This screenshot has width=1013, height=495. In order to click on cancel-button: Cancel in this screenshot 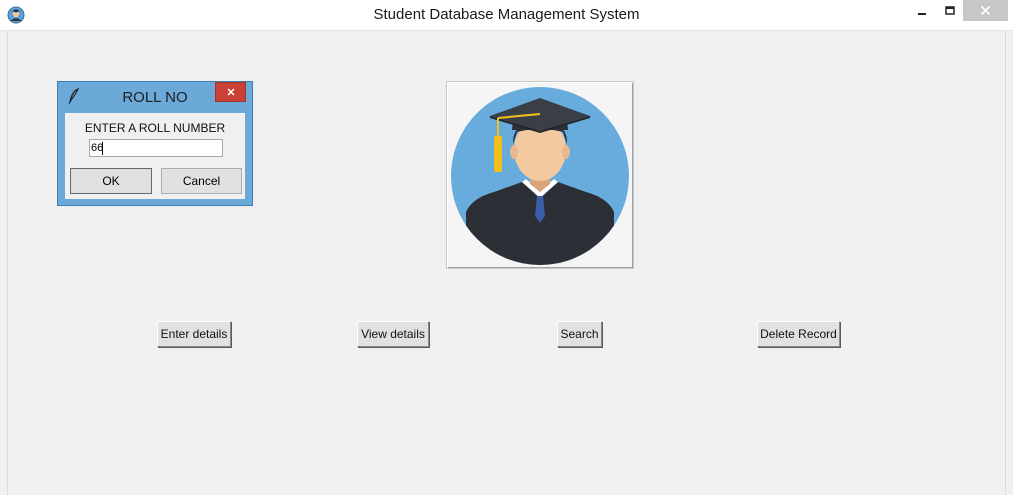, I will do `click(201, 181)`.